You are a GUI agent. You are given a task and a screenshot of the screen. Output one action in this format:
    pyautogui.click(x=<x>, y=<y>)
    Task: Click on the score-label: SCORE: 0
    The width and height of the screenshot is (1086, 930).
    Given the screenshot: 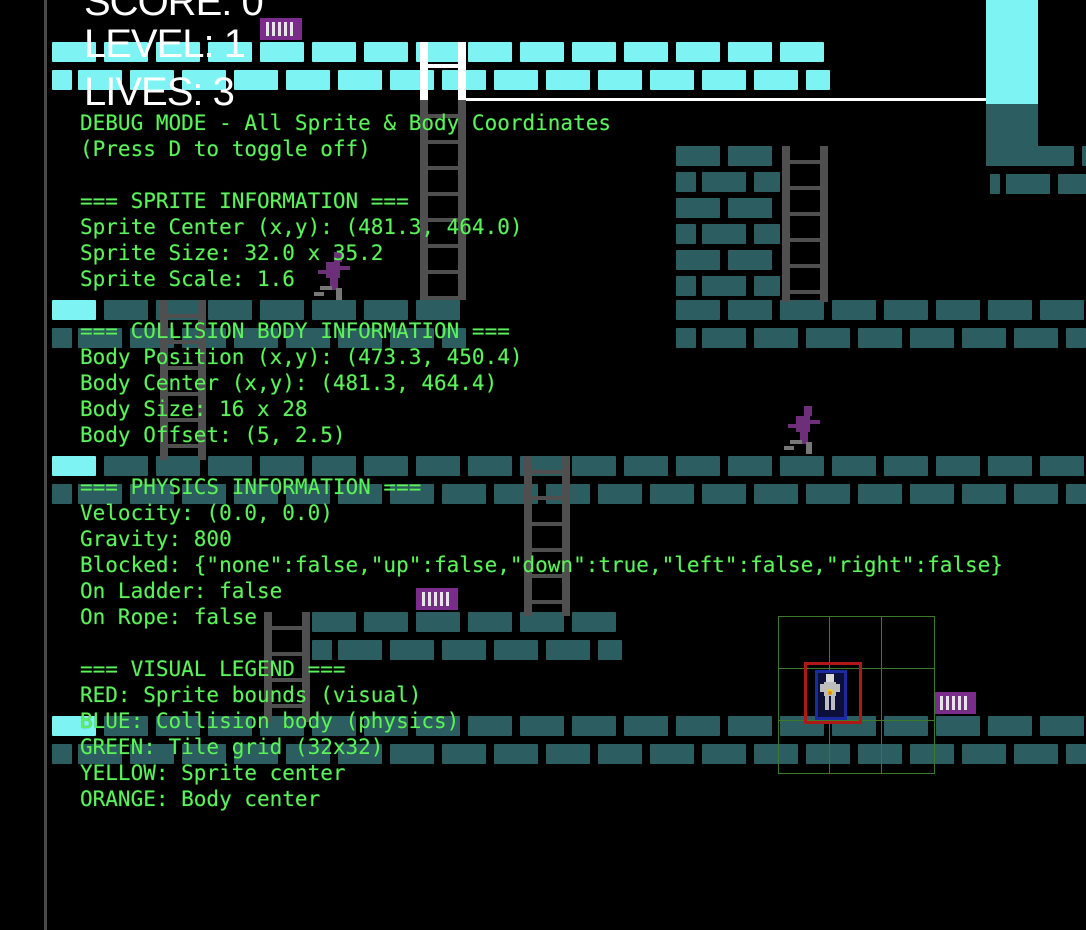 What is the action you would take?
    pyautogui.click(x=174, y=12)
    